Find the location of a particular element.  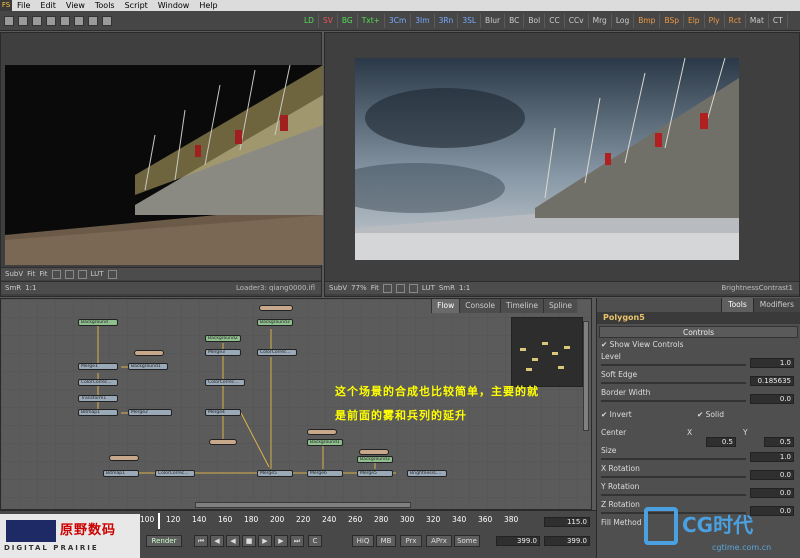

flow-scrollbar-v is located at coordinates (586, 376).